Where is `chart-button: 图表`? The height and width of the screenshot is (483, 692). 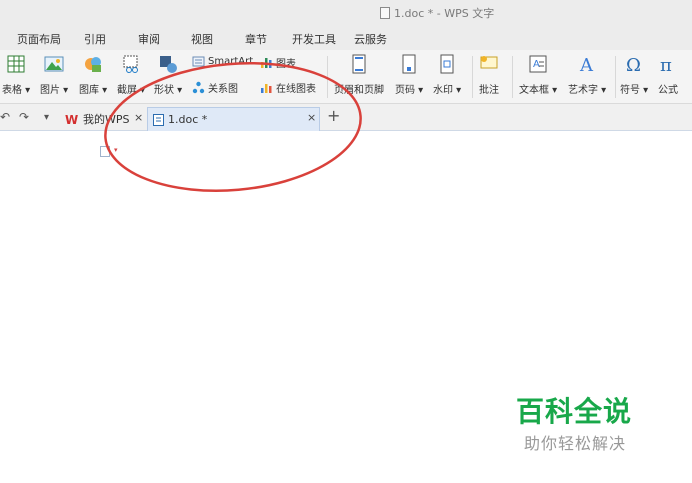 chart-button: 图表 is located at coordinates (278, 62).